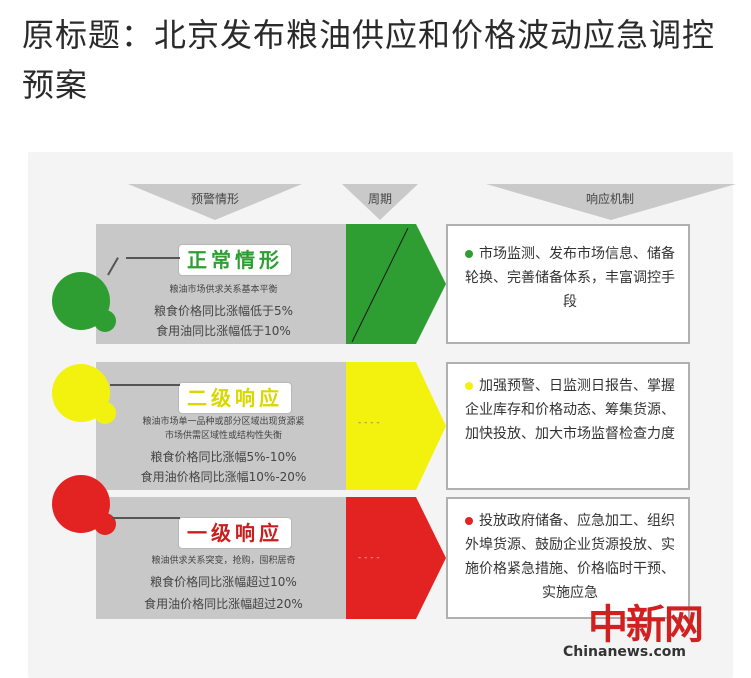  What do you see at coordinates (223, 422) in the screenshot?
I see `condition-subtitle: 粮油市场单一品种或部分区域出现货源紧` at bounding box center [223, 422].